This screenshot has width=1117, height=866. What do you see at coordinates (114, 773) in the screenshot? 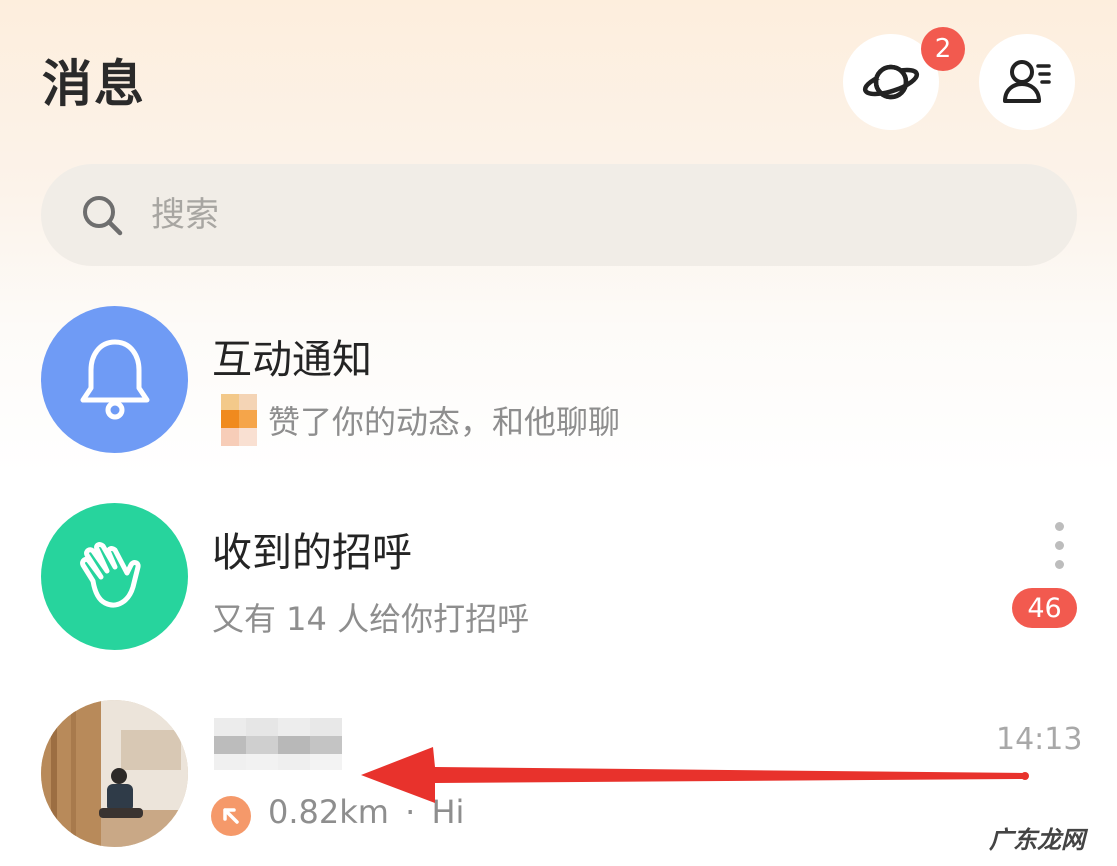
I see `user-avatar-photo` at bounding box center [114, 773].